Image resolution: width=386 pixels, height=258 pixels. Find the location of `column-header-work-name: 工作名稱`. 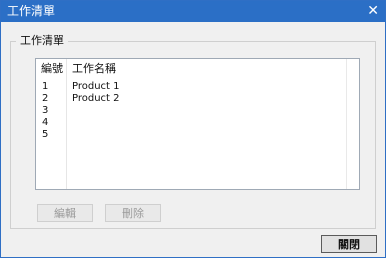

column-header-work-name: 工作名稱 is located at coordinates (94, 69).